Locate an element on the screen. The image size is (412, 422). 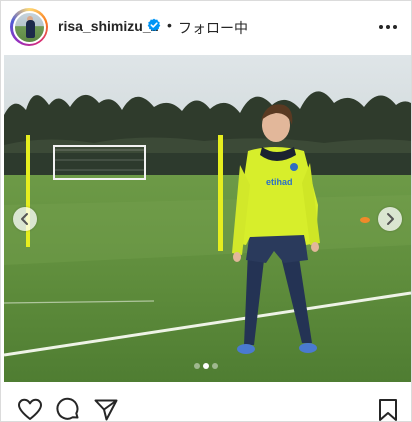
chevron-right-icon is located at coordinates (390, 219).